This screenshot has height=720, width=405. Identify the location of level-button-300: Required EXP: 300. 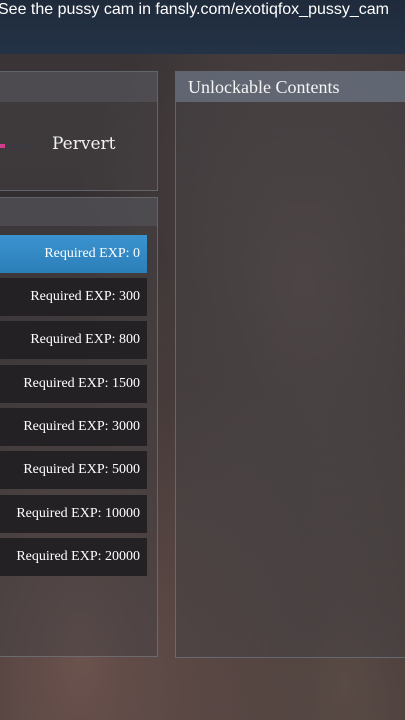
(73, 297).